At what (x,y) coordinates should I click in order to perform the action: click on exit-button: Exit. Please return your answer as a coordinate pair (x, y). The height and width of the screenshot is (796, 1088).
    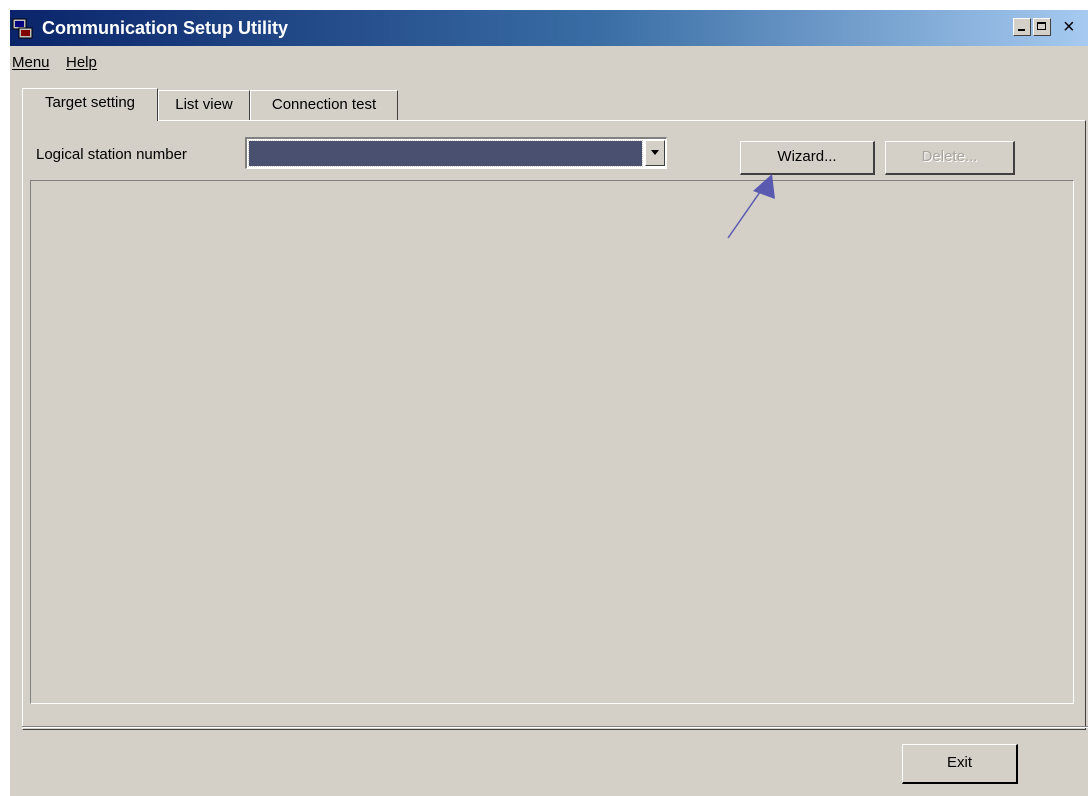
    Looking at the image, I should click on (960, 764).